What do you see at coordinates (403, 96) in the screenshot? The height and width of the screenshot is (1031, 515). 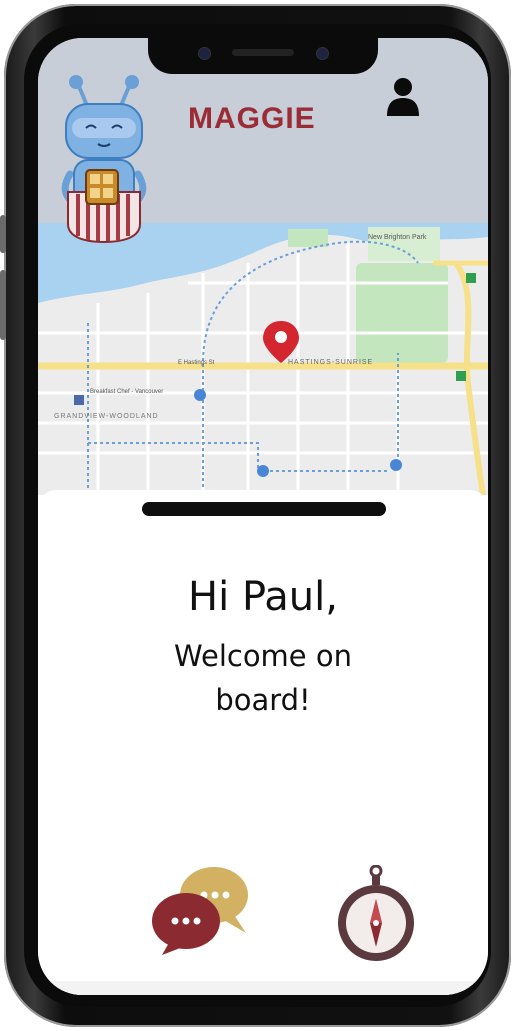 I see `user-icon` at bounding box center [403, 96].